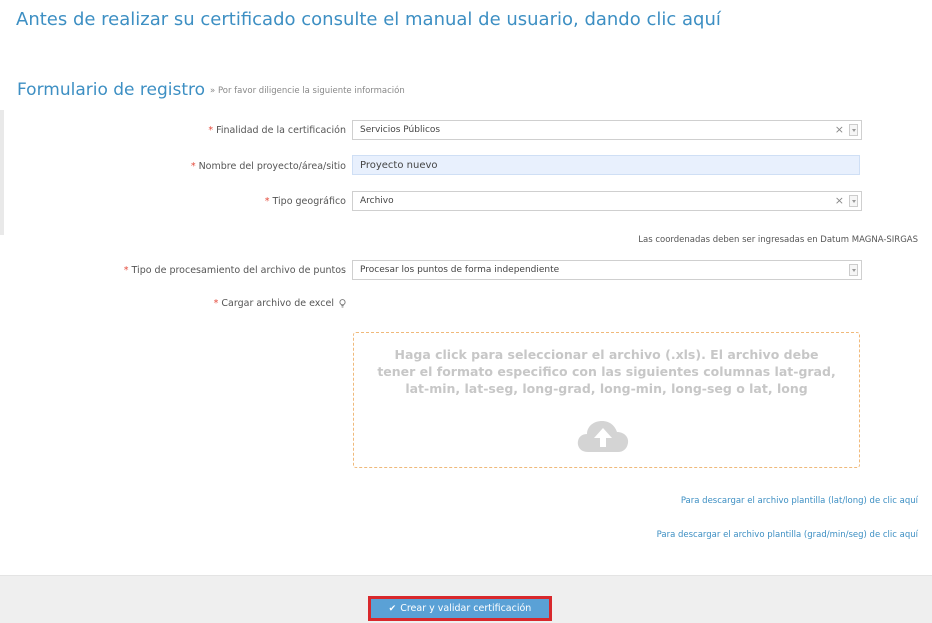  What do you see at coordinates (2, 172) in the screenshot?
I see `left-edge-bar` at bounding box center [2, 172].